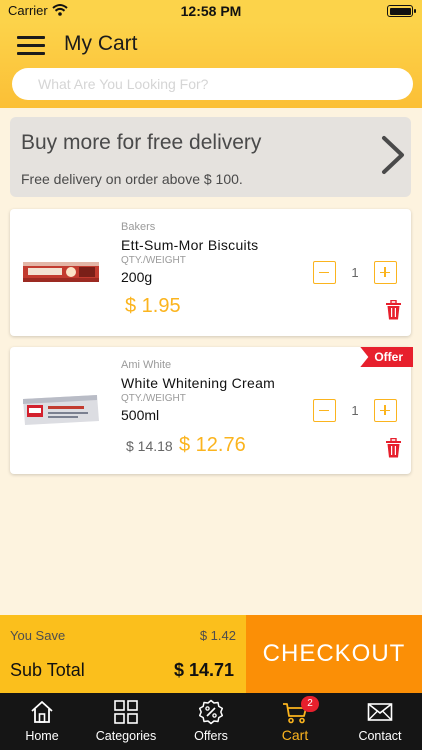 Image resolution: width=422 pixels, height=750 pixels. What do you see at coordinates (42, 712) in the screenshot?
I see `home-icon` at bounding box center [42, 712].